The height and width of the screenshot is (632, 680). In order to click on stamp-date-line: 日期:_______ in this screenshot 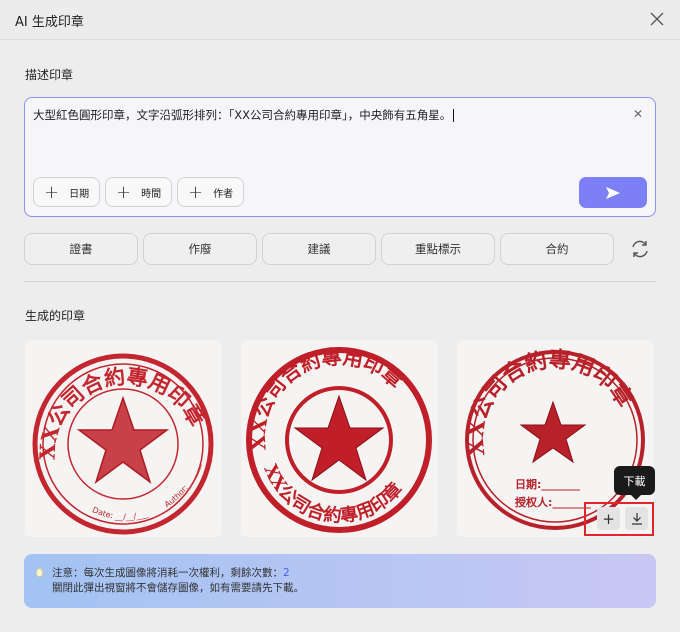, I will do `click(547, 484)`.